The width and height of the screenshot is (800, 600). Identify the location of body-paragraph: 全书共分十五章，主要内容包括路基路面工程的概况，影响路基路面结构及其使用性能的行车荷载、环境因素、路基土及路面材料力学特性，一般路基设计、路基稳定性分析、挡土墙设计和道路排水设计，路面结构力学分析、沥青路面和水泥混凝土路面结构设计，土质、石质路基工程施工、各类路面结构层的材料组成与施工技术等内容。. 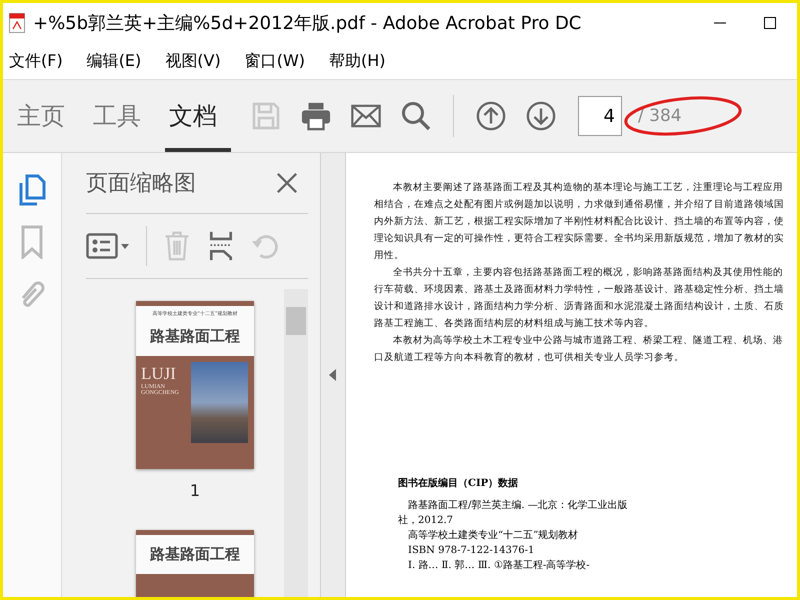
(579, 298).